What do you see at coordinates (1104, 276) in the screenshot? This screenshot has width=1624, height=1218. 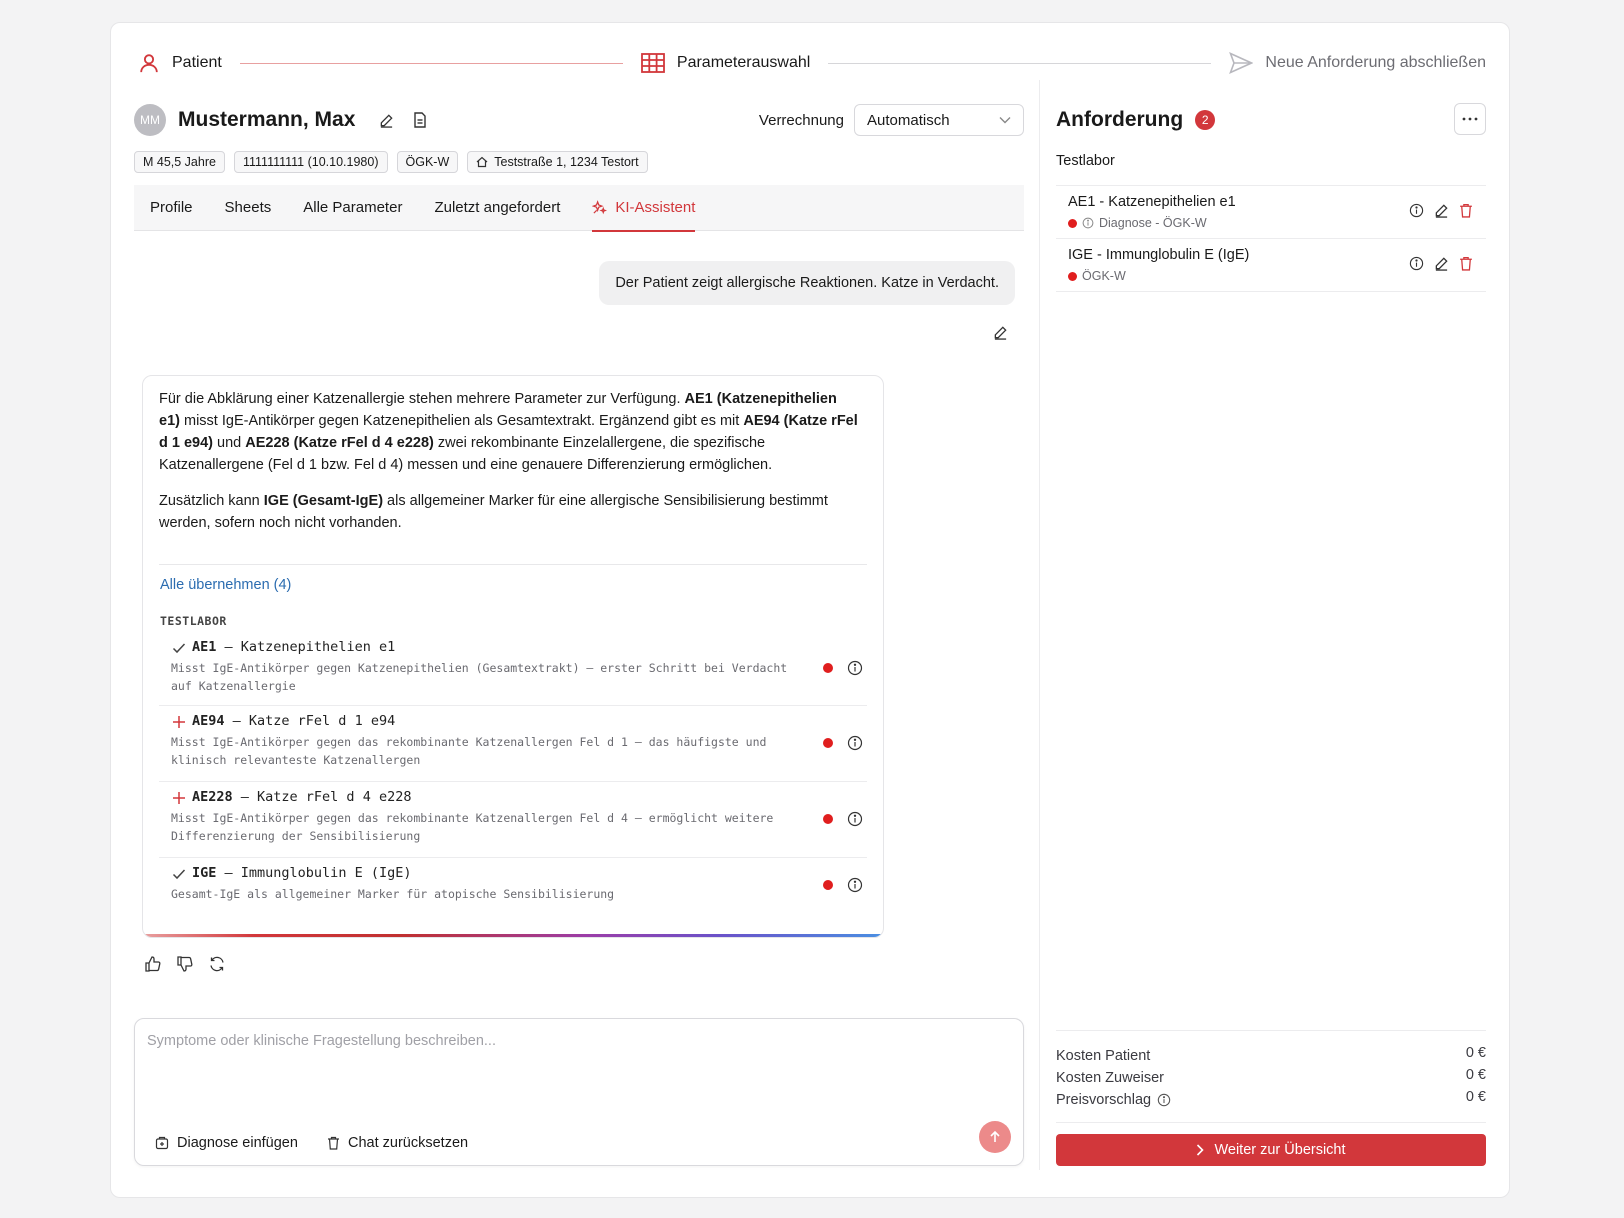 I see `request-item-sub-text: ÖGK-W` at bounding box center [1104, 276].